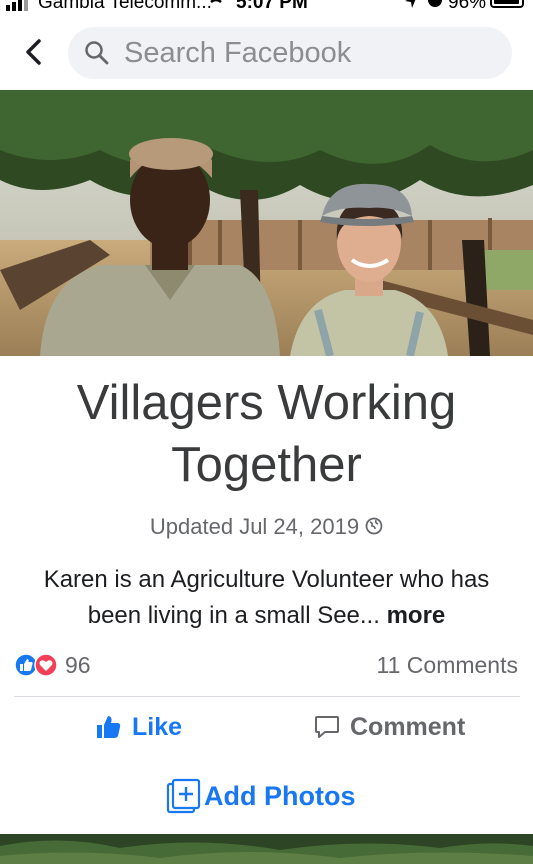 The height and width of the screenshot is (864, 533). What do you see at coordinates (410, 4) in the screenshot?
I see `location-arrow-icon` at bounding box center [410, 4].